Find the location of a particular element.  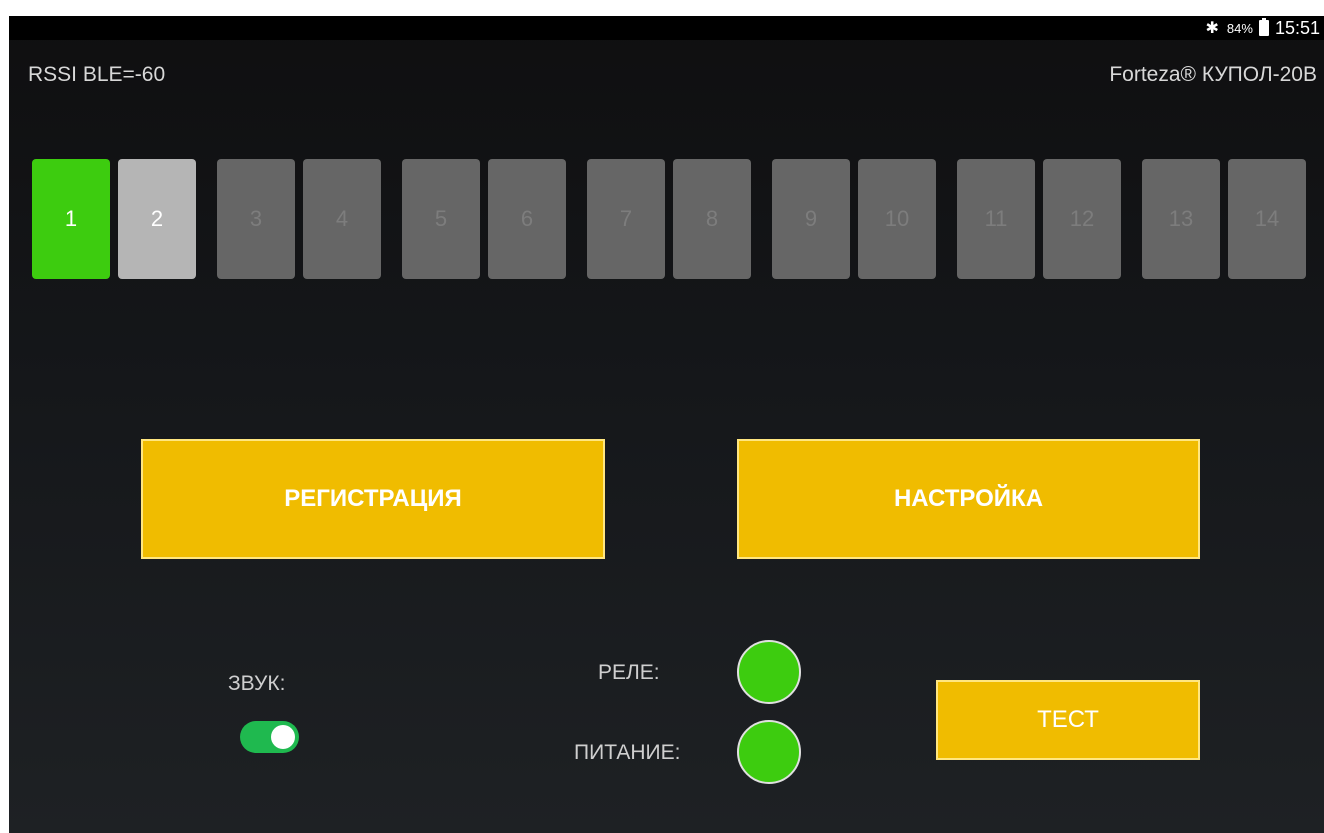

rssi-readout: RSSI BLE=-60 is located at coordinates (97, 74).